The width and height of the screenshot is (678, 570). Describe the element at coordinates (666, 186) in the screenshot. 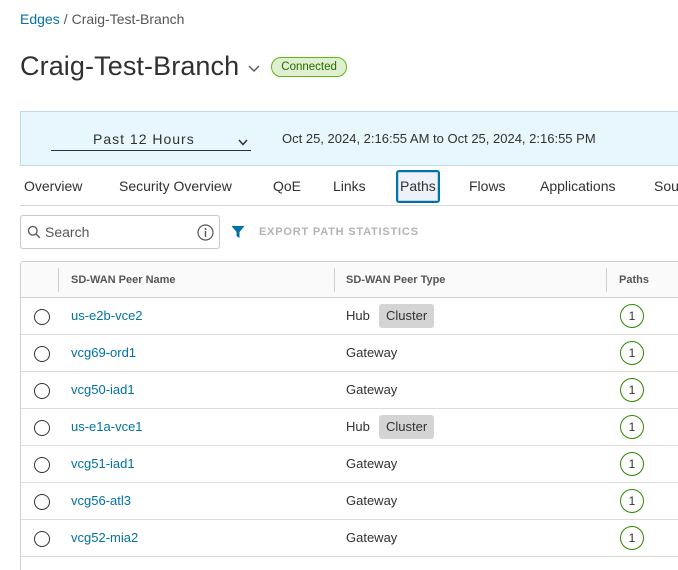

I see `tab-sources: Sou` at that location.